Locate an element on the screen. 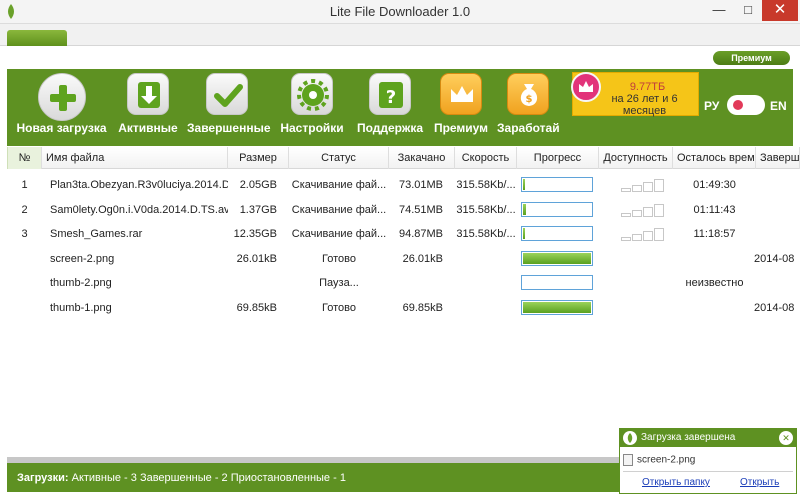  title-bar: Lite File Downloader 1.0 — □ ✕ is located at coordinates (400, 12).